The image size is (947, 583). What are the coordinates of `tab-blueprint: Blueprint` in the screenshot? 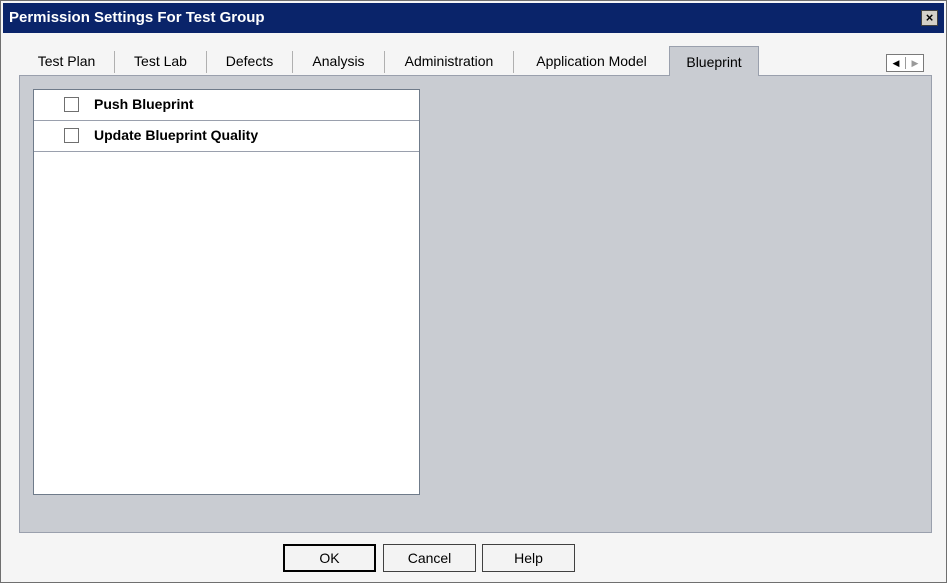 It's located at (714, 61).